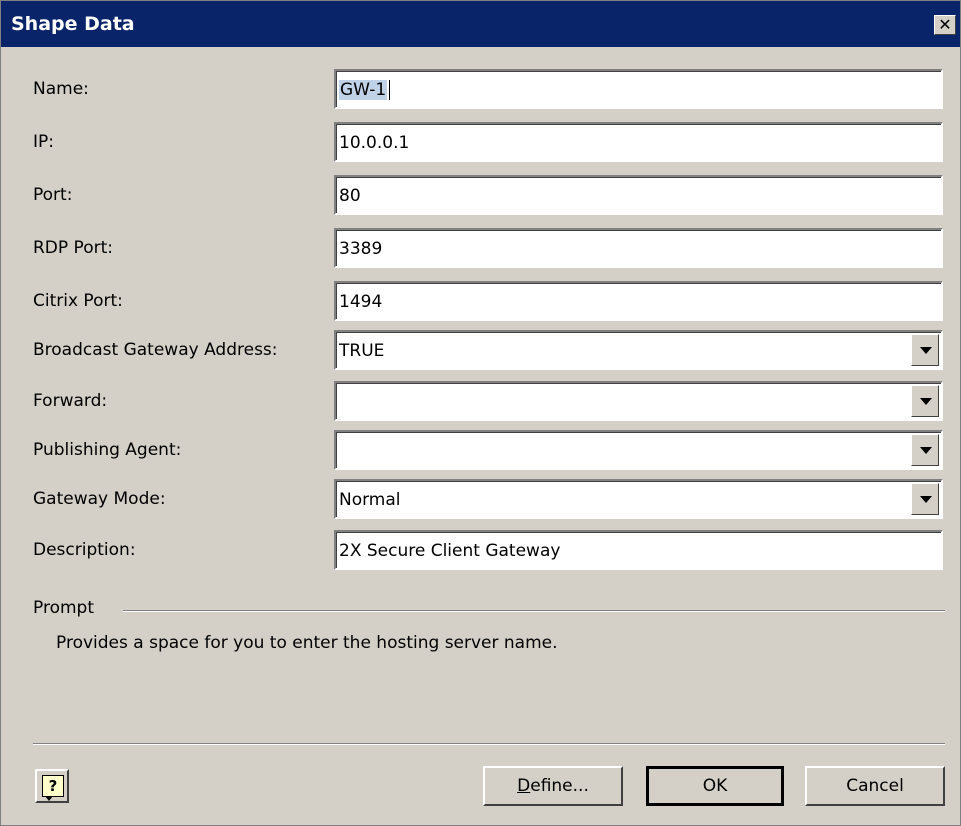  Describe the element at coordinates (63, 608) in the screenshot. I see `prompt-heading: Prompt` at that location.